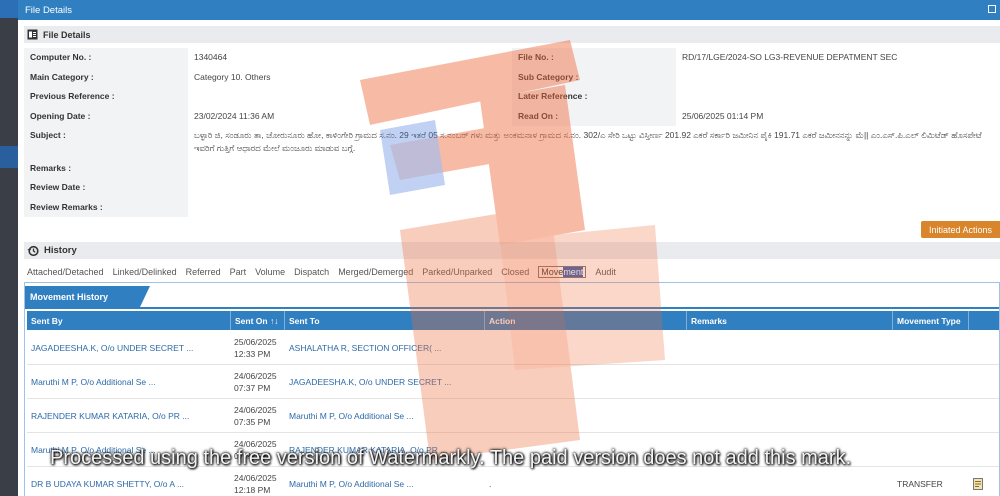 This screenshot has width=1000, height=496. What do you see at coordinates (270, 272) in the screenshot?
I see `tab-volume: Volume` at bounding box center [270, 272].